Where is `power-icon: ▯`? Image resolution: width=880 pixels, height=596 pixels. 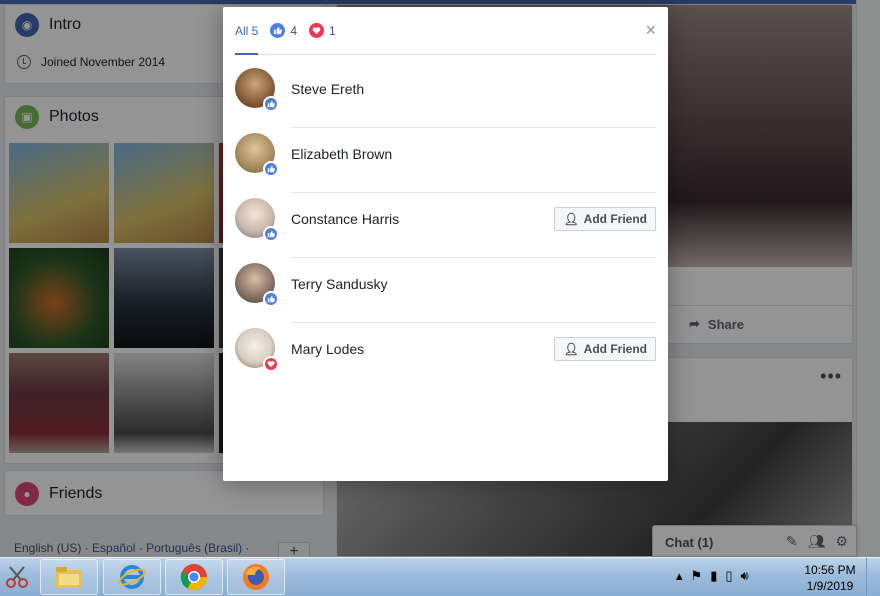
power-icon: ▯ is located at coordinates (728, 576).